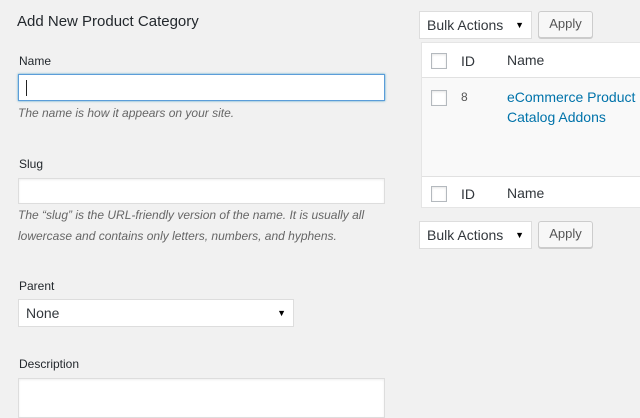  What do you see at coordinates (571, 97) in the screenshot?
I see `category-name-link-line-1: eCommerce Product` at bounding box center [571, 97].